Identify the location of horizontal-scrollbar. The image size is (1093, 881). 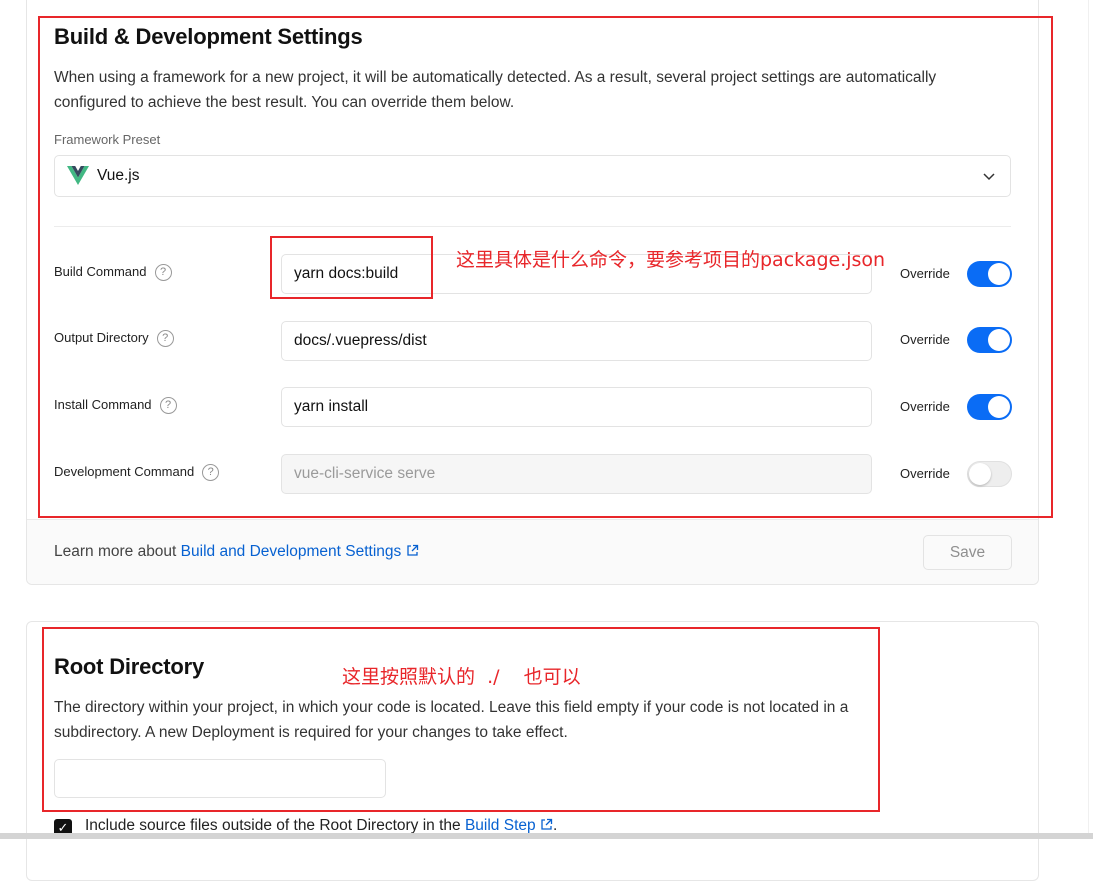
(546, 836).